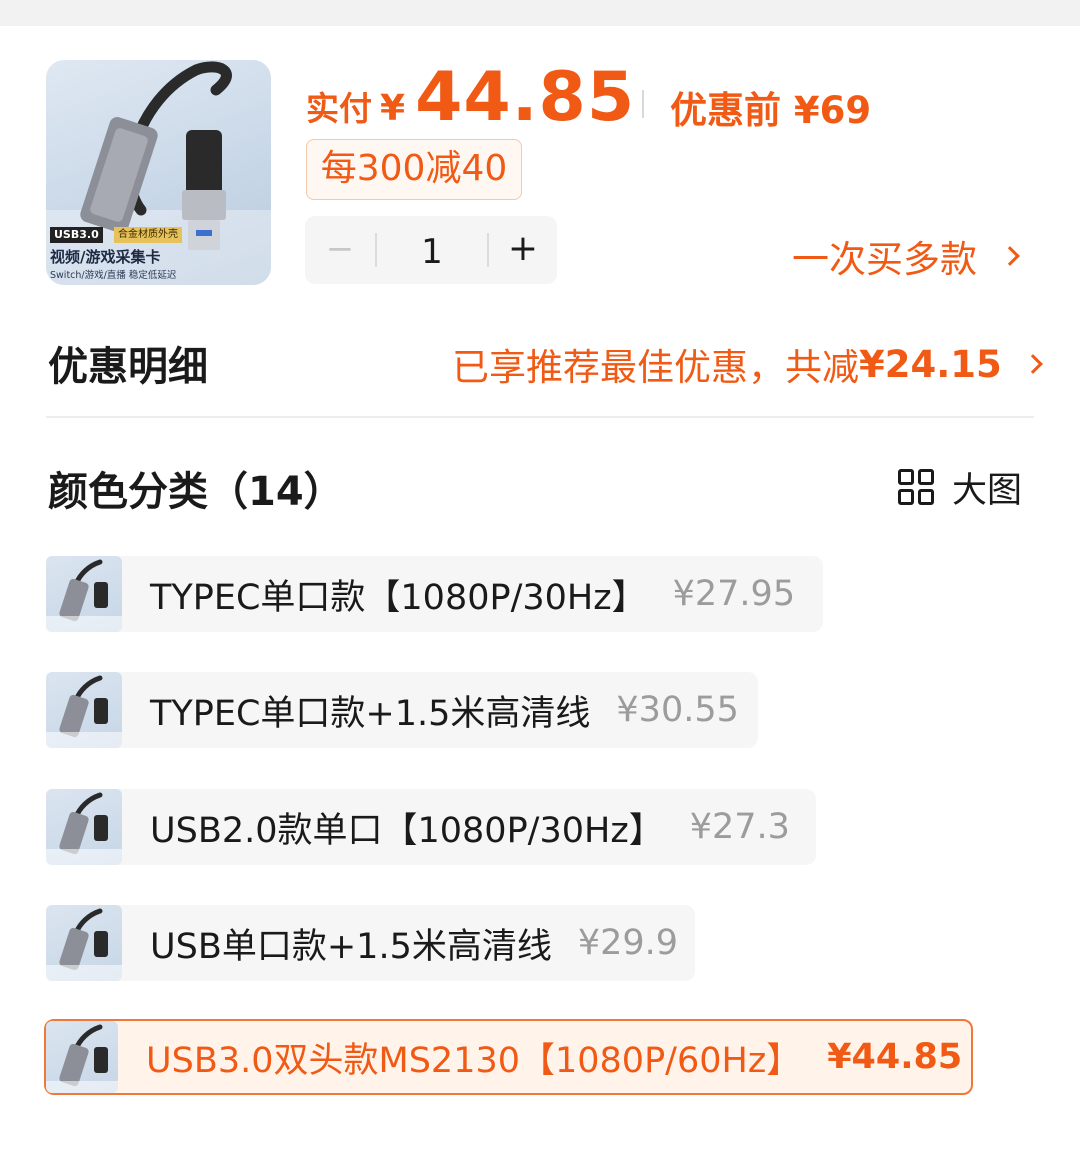 The width and height of the screenshot is (1080, 1158). What do you see at coordinates (739, 827) in the screenshot?
I see `variant-price: ¥27.3` at bounding box center [739, 827].